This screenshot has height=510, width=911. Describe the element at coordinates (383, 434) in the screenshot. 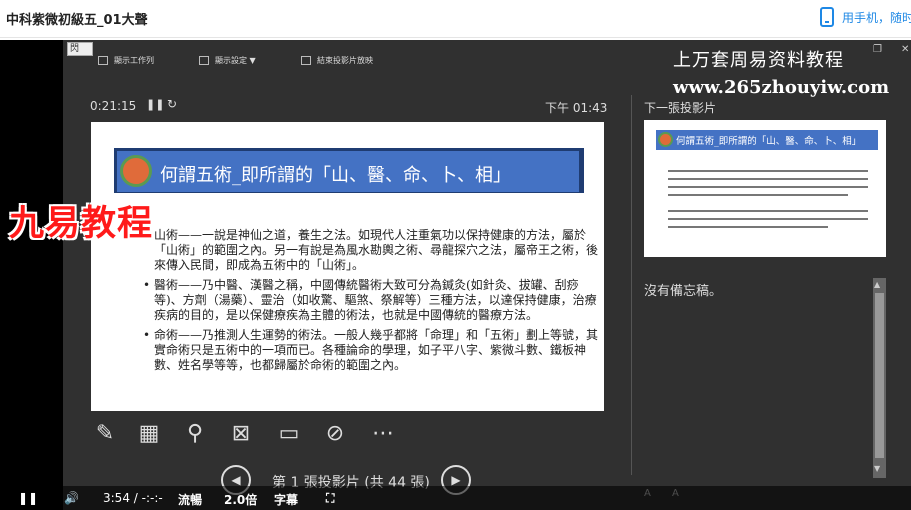

I see `more-options-icon: ⋯` at that location.